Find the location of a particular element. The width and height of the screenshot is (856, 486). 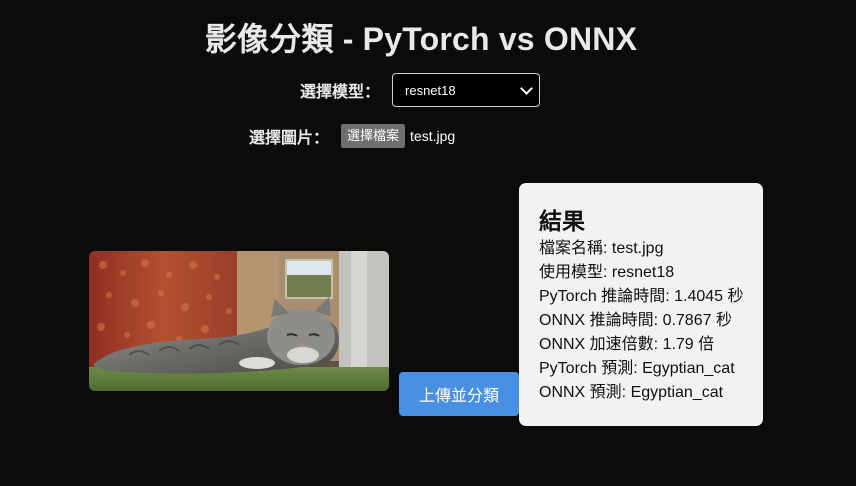

cat-photo-preview is located at coordinates (239, 321).